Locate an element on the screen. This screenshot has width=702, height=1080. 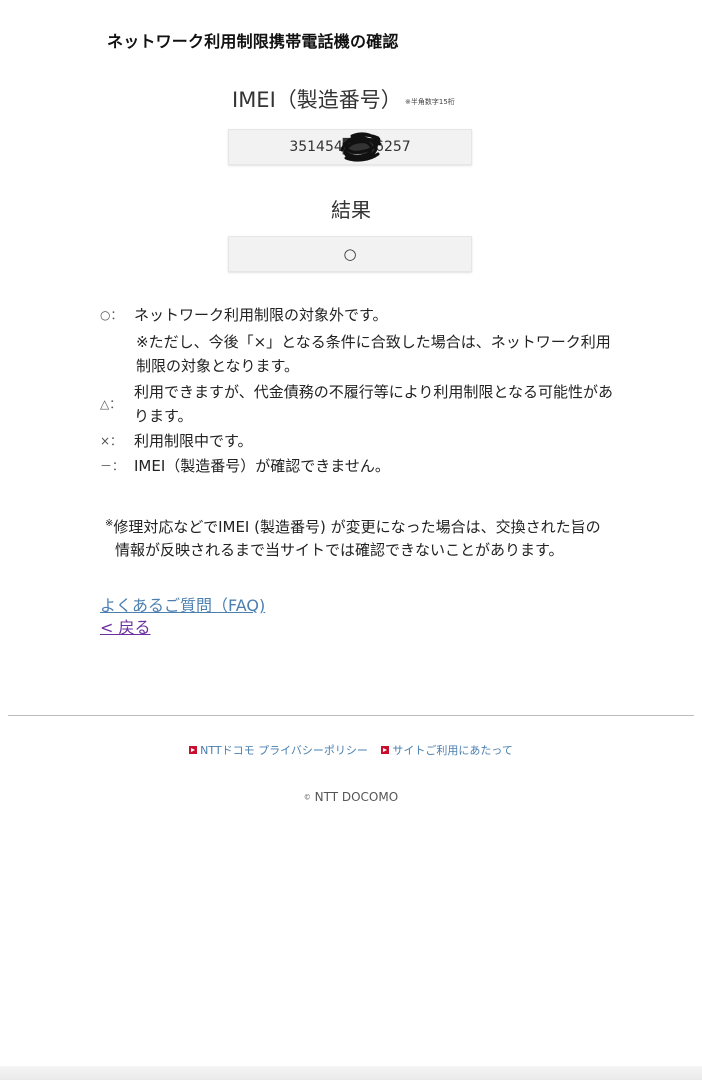
legend-item-cross: ×： 利用制限中です。 is located at coordinates (360, 441).